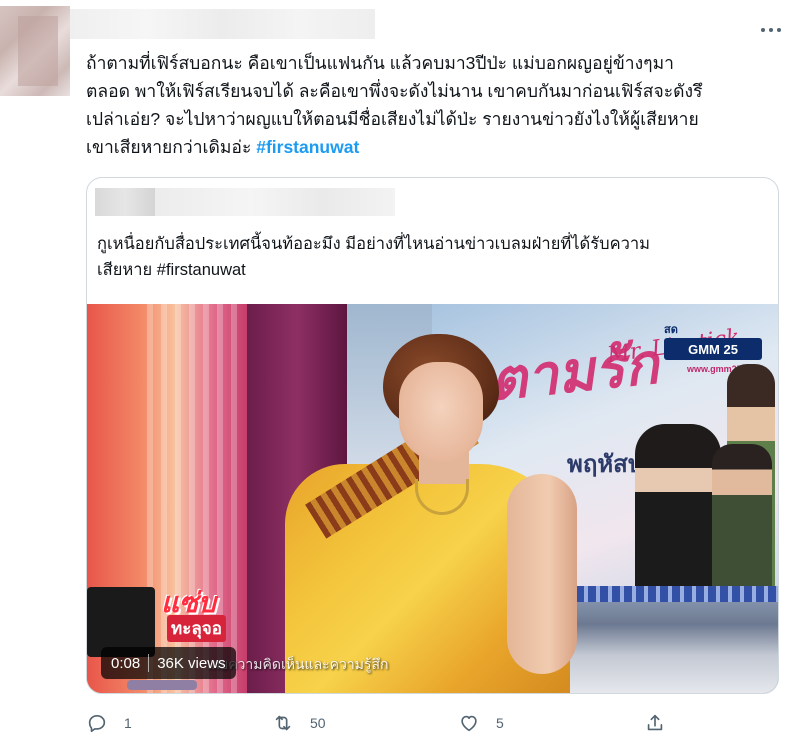 The height and width of the screenshot is (755, 800). I want to click on more-icon, so click(763, 30).